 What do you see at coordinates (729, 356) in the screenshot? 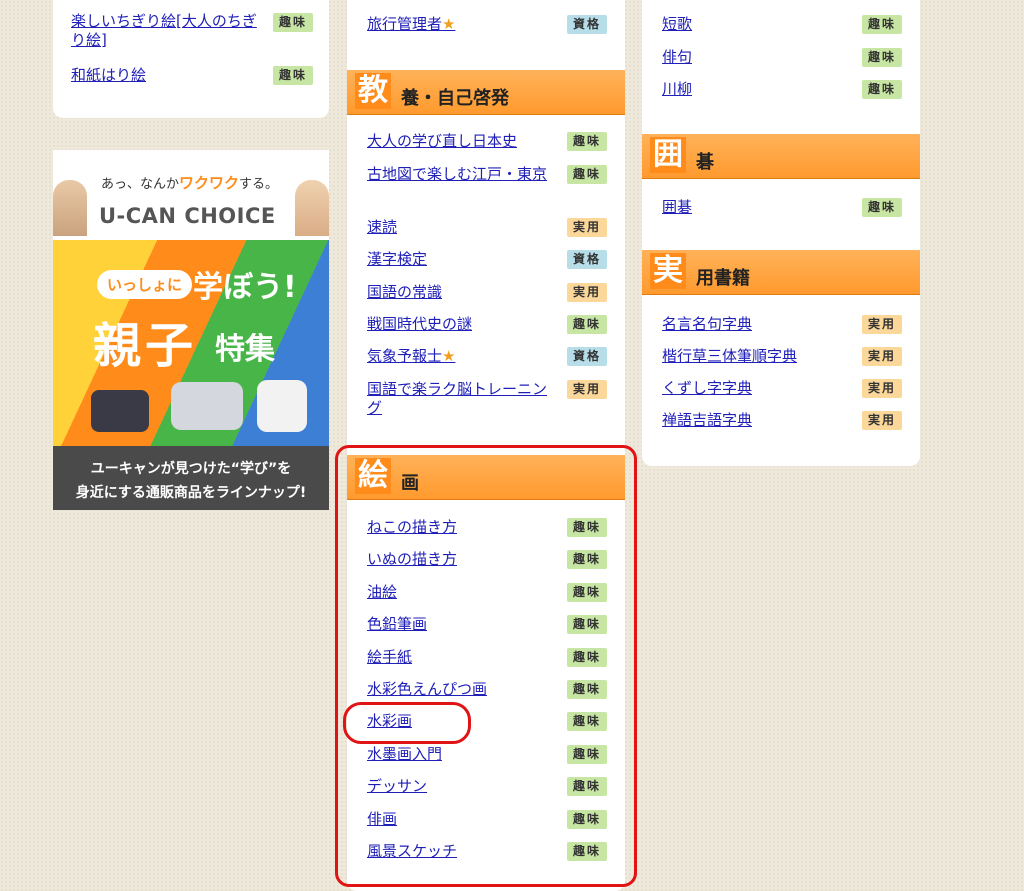
I see `course-link: 楷行草三体筆順字典` at bounding box center [729, 356].